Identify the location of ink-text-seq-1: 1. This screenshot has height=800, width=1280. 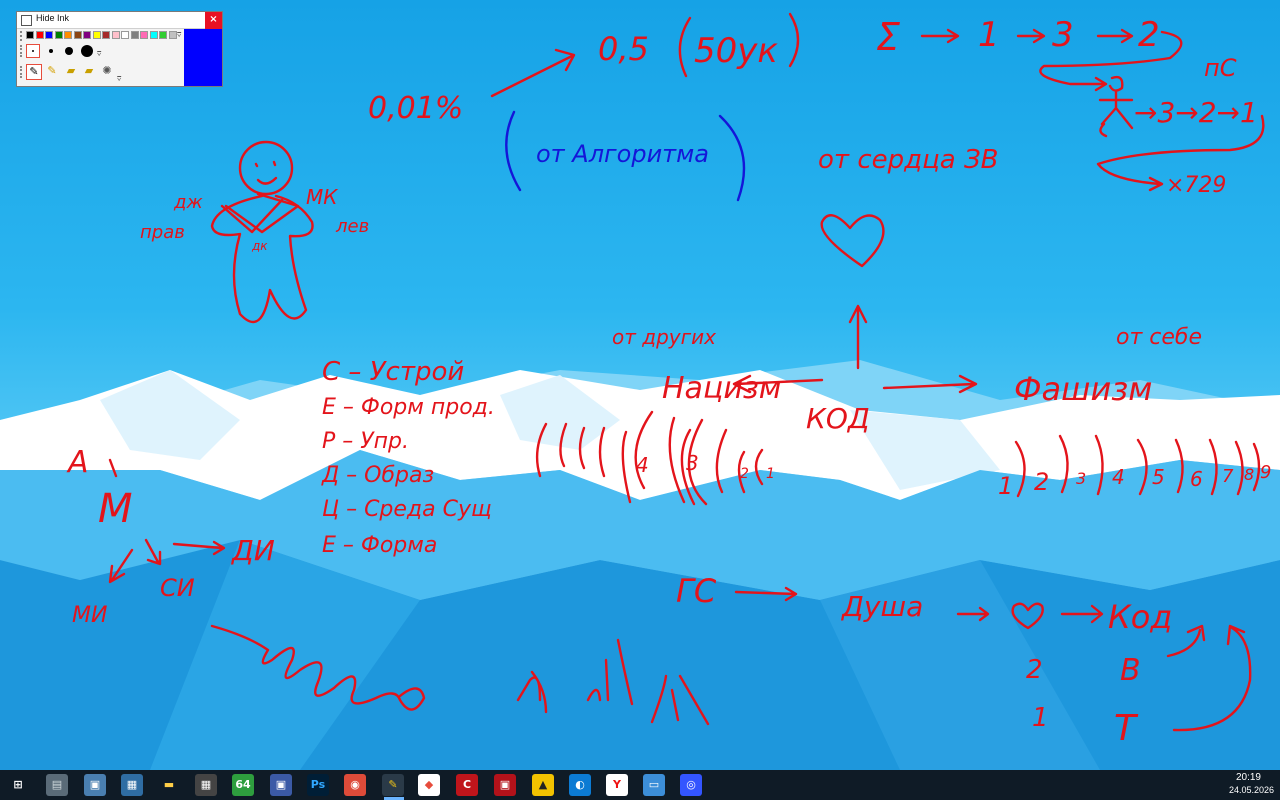
(989, 35).